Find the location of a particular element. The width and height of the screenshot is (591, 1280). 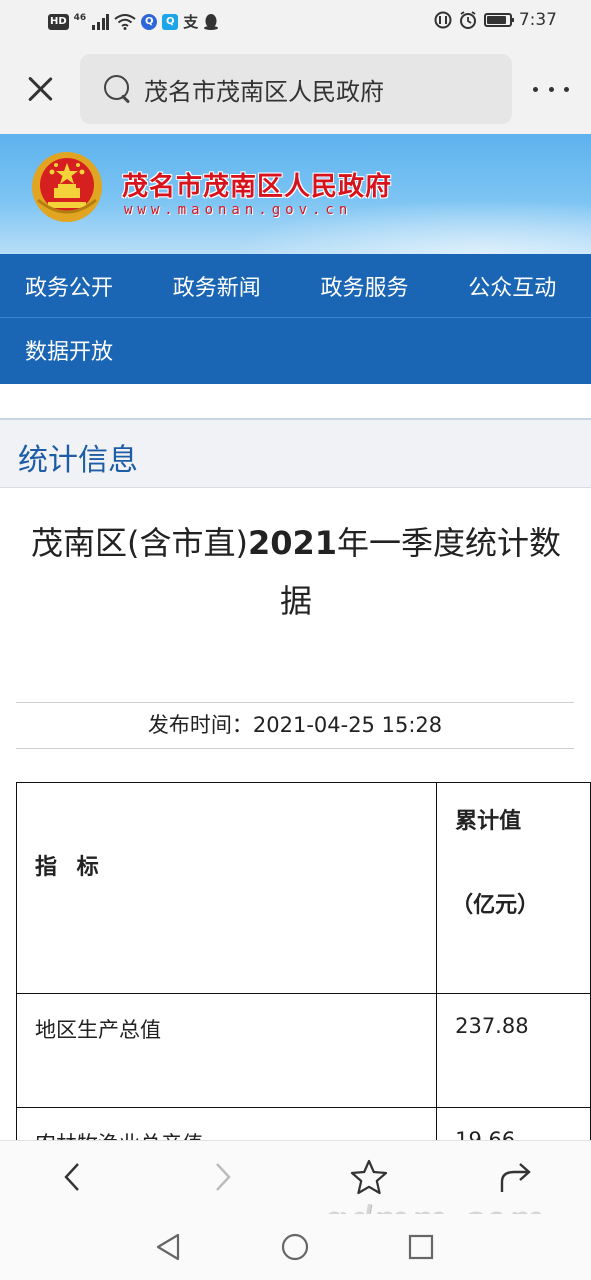

status-right: 7:37 is located at coordinates (495, 20).